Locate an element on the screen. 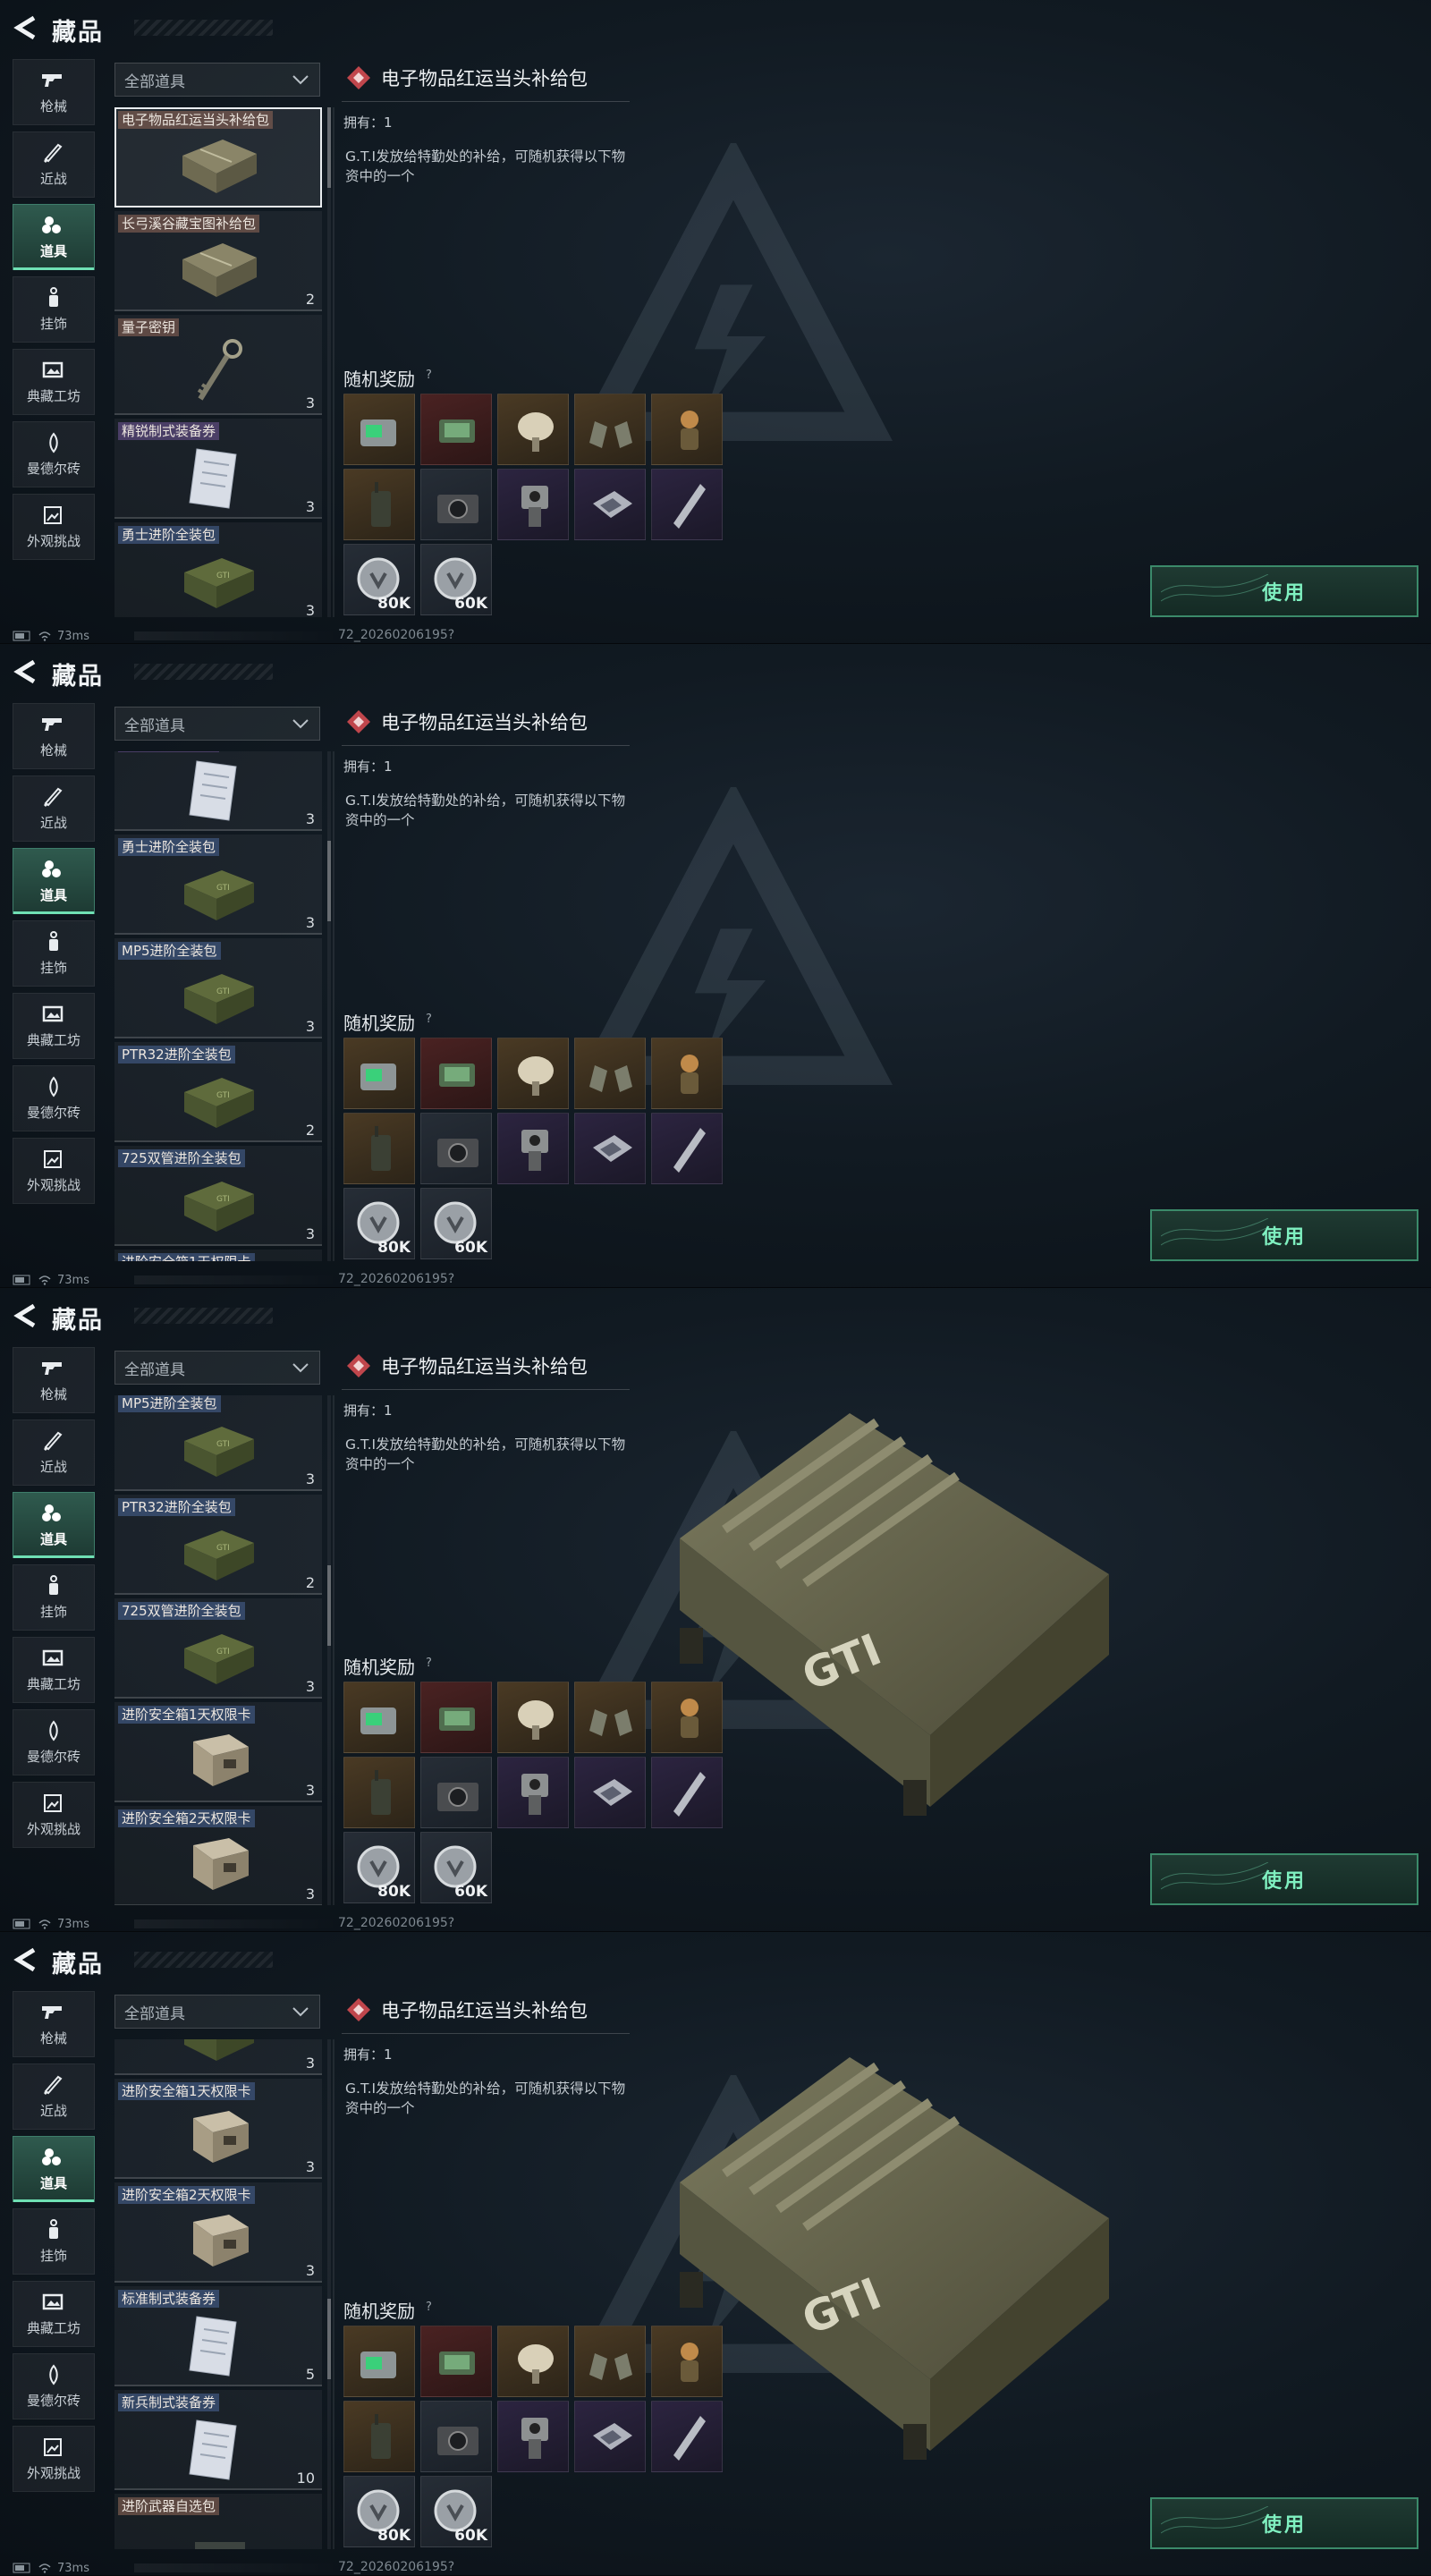 Image resolution: width=1431 pixels, height=2576 pixels. item-card: 进阶武器自选包 is located at coordinates (218, 2521).